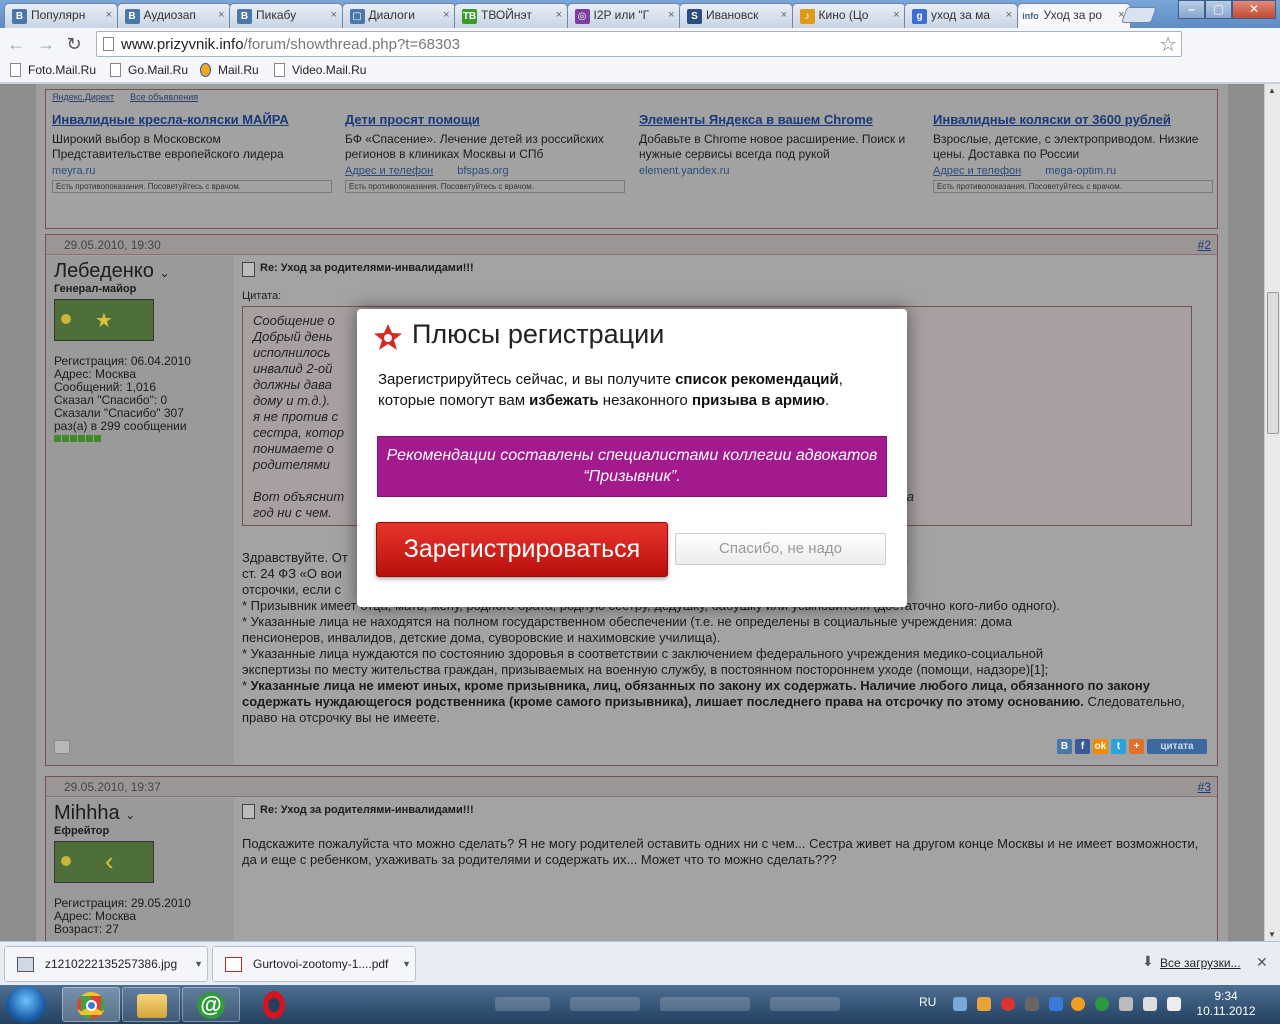 The image size is (1280, 1024). I want to click on browser-tab: B Популярн ×, so click(61, 15).